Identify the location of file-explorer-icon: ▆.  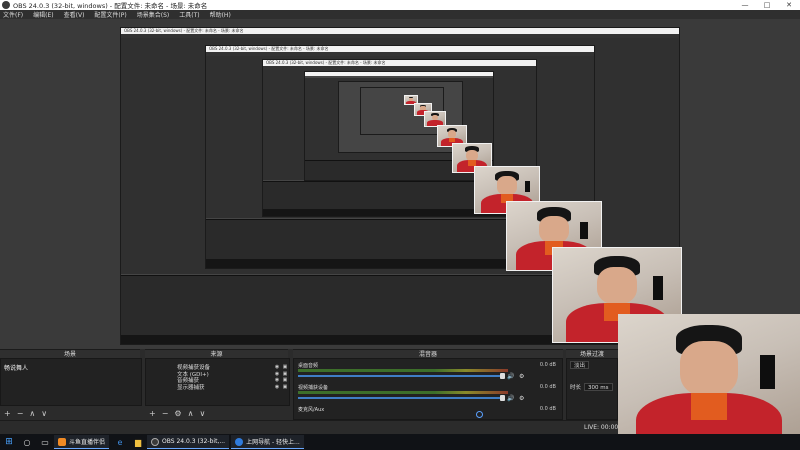
(138, 442).